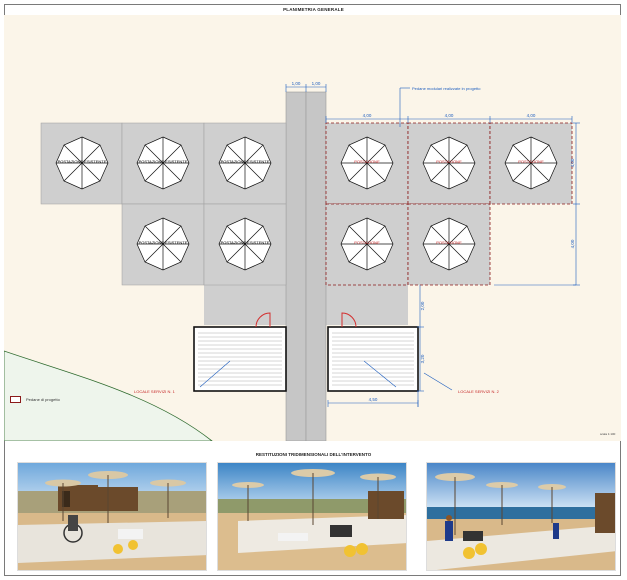  I want to click on dim-module-1: 4,00, so click(367, 115).